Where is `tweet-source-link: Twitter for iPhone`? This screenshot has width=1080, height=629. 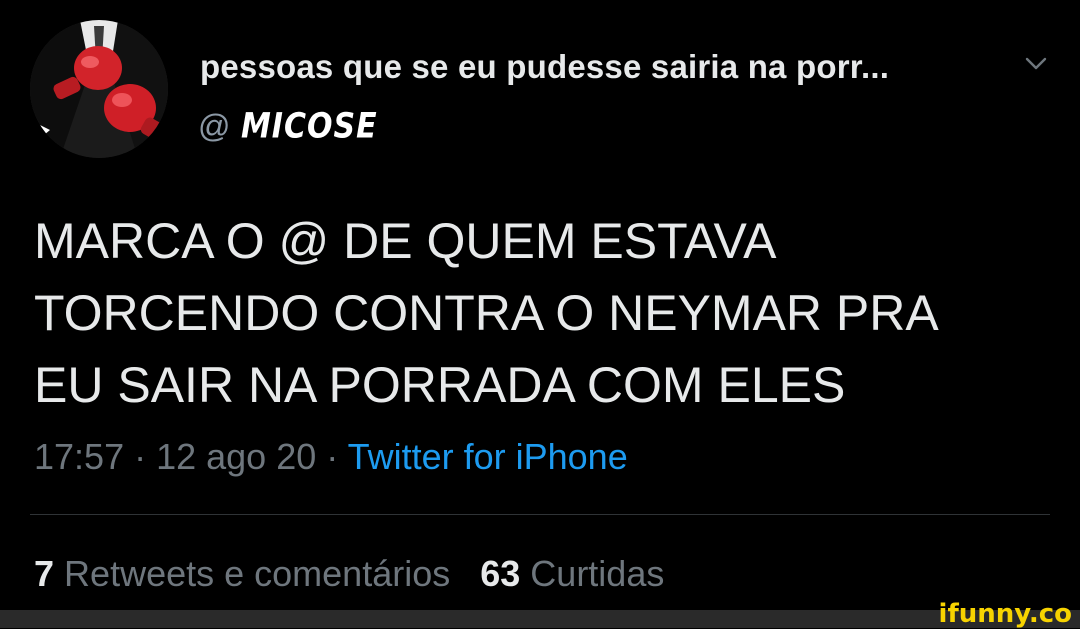 tweet-source-link: Twitter for iPhone is located at coordinates (488, 456).